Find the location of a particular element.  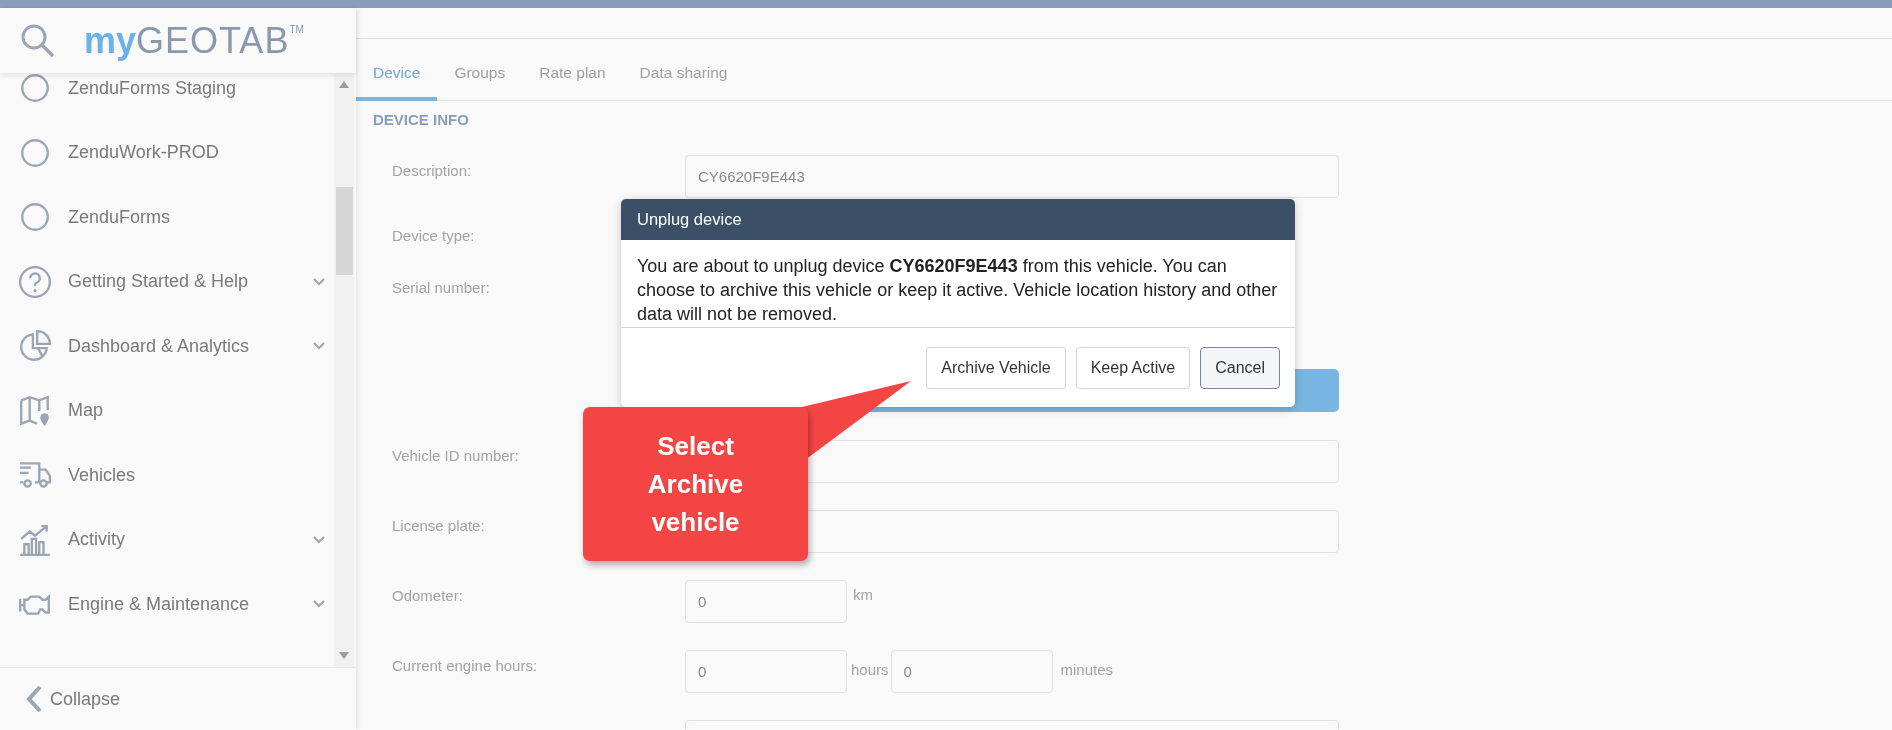

scroll-up-icon is located at coordinates (344, 84).